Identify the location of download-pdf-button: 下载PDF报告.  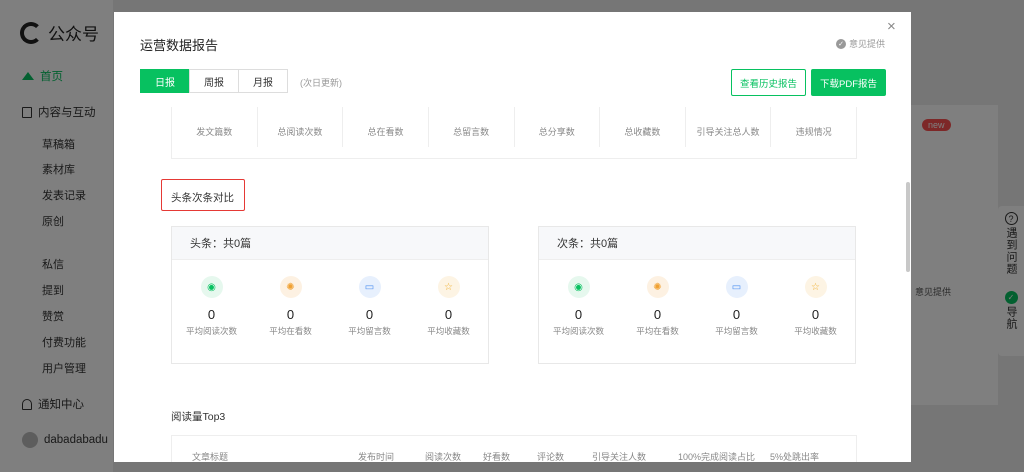
(849, 82).